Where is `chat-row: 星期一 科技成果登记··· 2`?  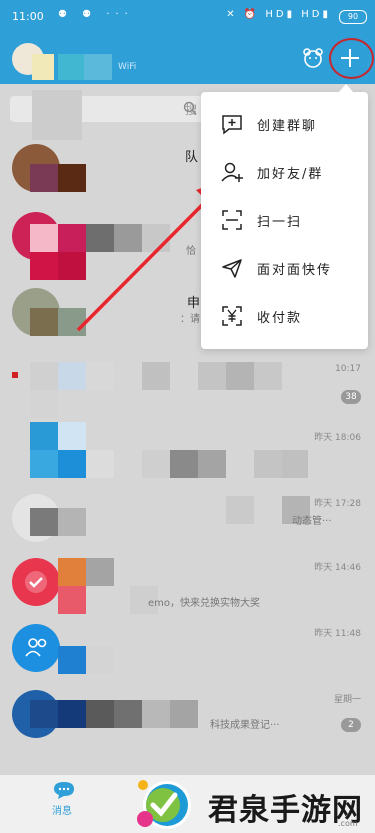 chat-row: 星期一 科技成果登记··· 2 is located at coordinates (187, 715).